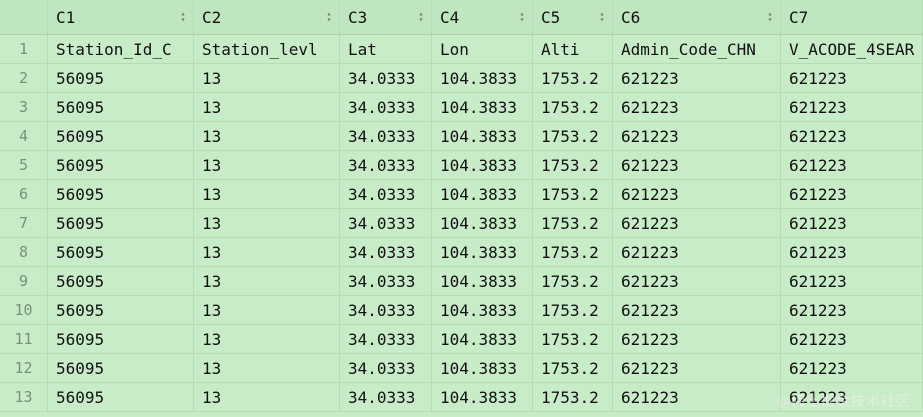 This screenshot has height=417, width=923. I want to click on column-header-c7: C7, so click(852, 17).